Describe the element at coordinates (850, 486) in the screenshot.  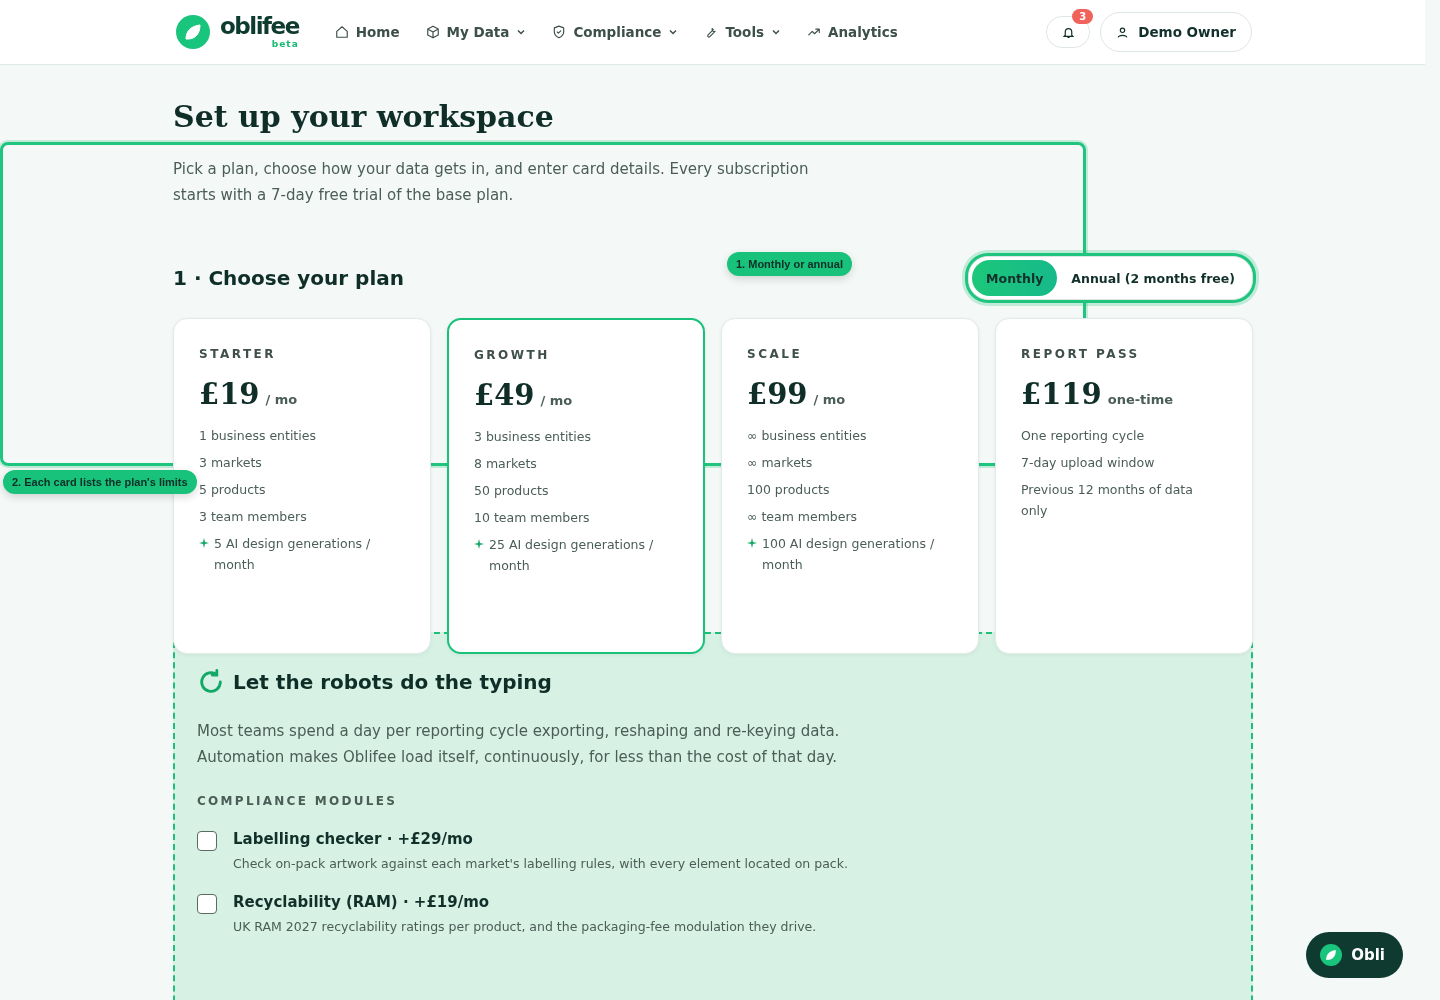
I see `plan-card: SCALE £99 / mo ∞ business entities ∞ markets 100 products ∞ team members 100 AI design generations / month` at that location.